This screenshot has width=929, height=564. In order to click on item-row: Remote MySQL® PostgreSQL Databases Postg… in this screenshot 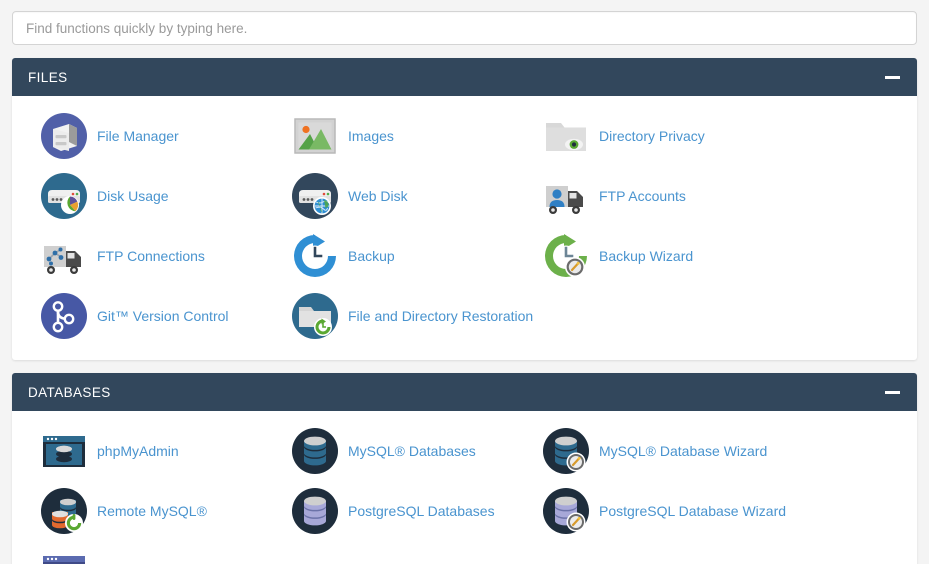, I will do `click(464, 511)`.